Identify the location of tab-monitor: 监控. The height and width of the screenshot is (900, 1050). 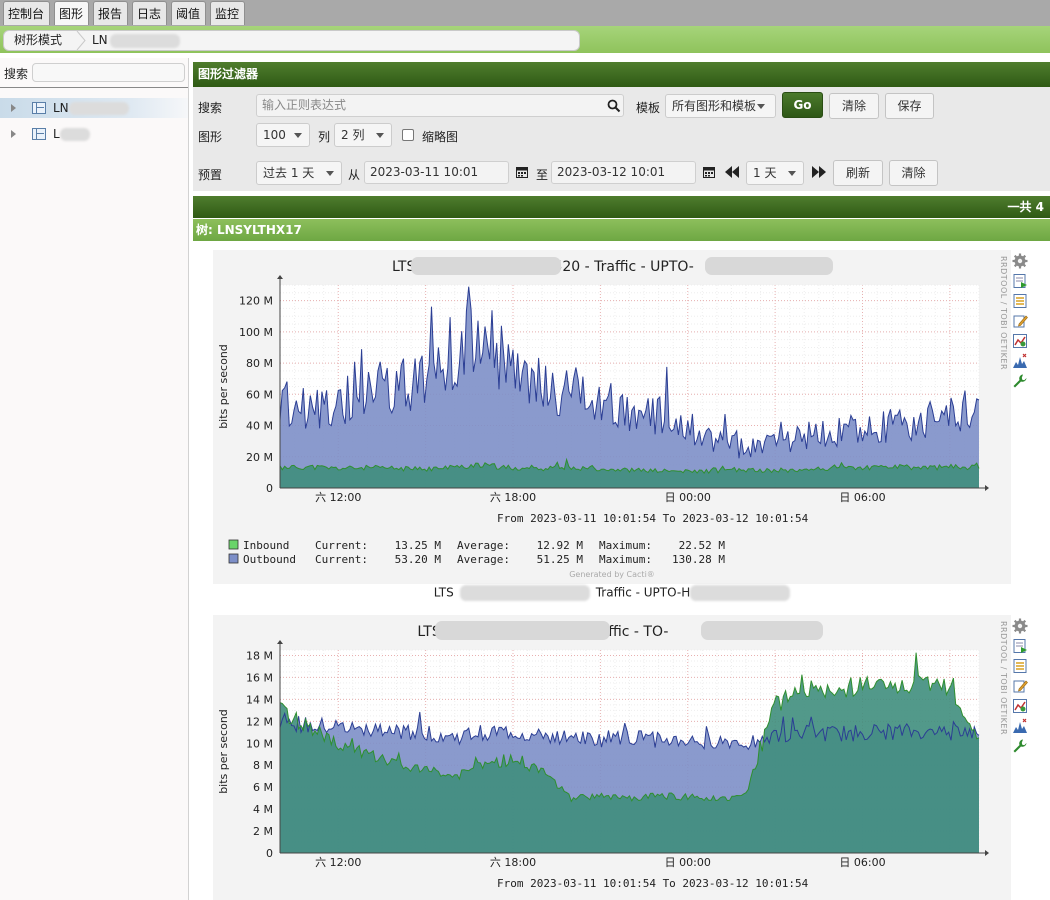
(227, 13).